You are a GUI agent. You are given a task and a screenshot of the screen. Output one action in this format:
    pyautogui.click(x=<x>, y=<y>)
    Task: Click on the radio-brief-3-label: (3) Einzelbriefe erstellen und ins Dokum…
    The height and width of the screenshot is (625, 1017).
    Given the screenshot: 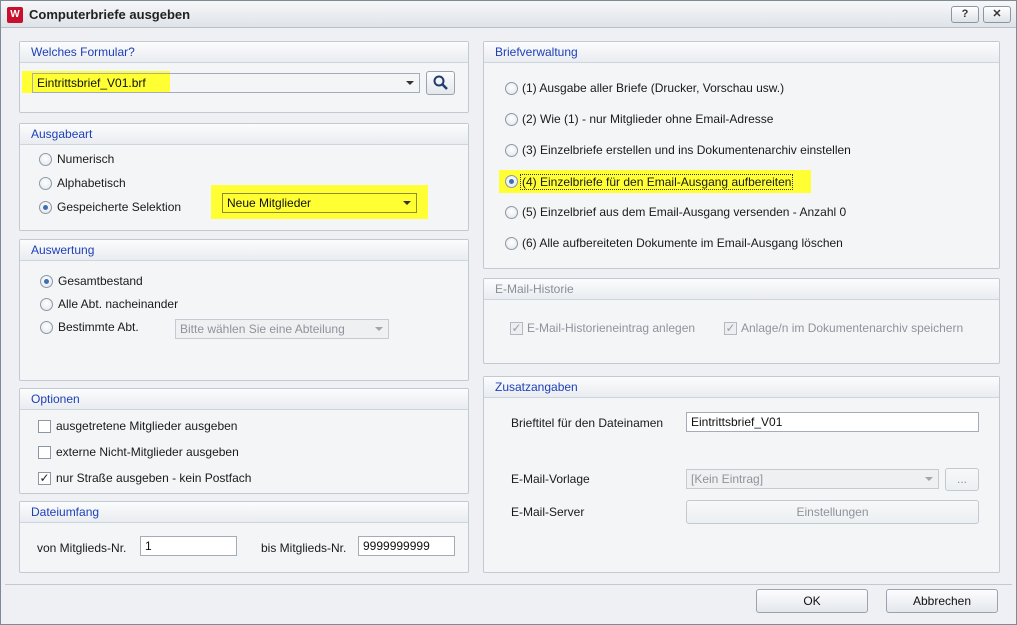 What is the action you would take?
    pyautogui.click(x=686, y=150)
    